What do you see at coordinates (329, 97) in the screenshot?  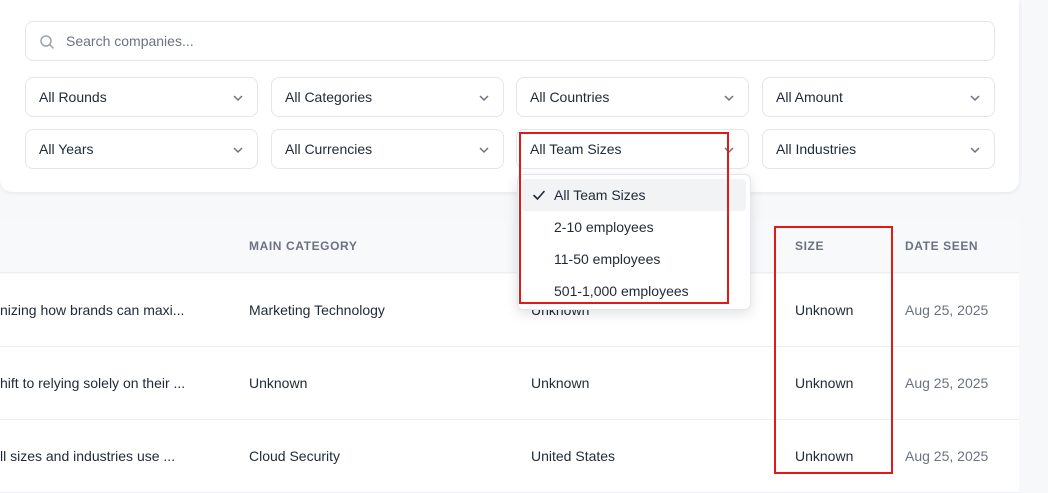 I see `categories-select-label: All Categories` at bounding box center [329, 97].